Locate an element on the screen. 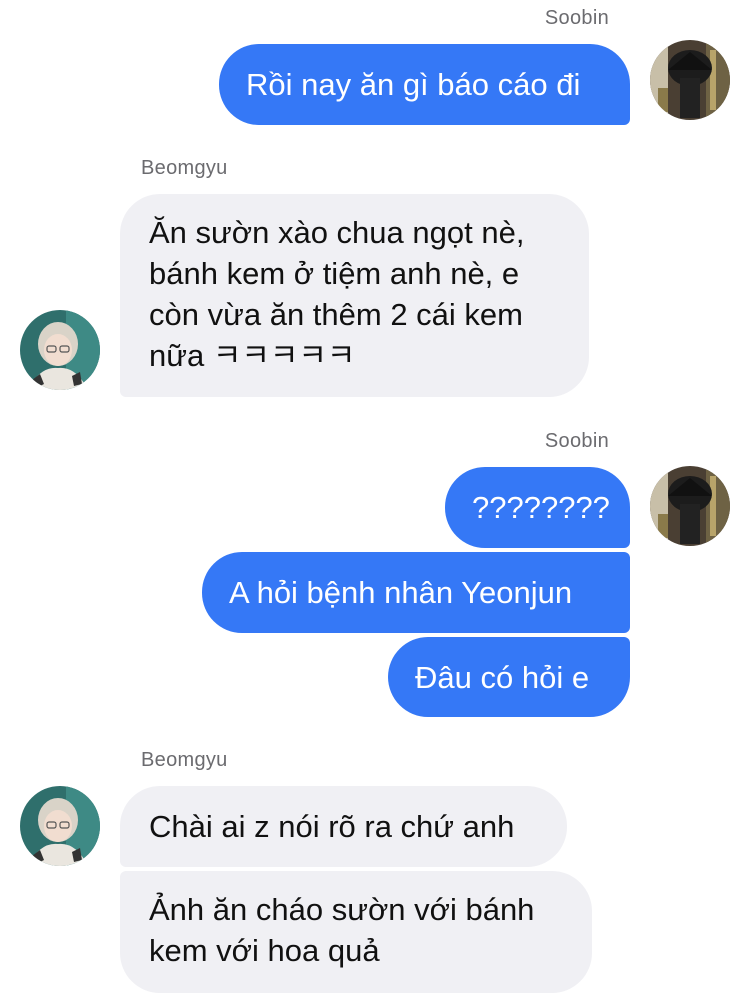  message-bubble-outgoing: A hỏi bệnh nhân Yeonjun is located at coordinates (416, 592).